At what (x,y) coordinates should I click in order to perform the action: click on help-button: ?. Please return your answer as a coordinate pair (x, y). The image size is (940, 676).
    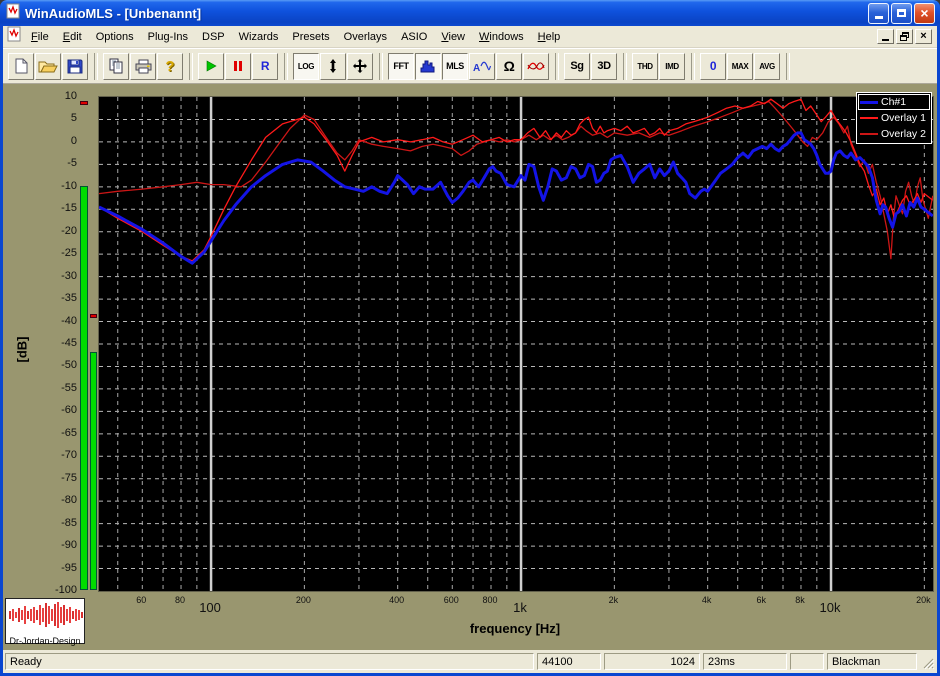
    Looking at the image, I should click on (170, 66).